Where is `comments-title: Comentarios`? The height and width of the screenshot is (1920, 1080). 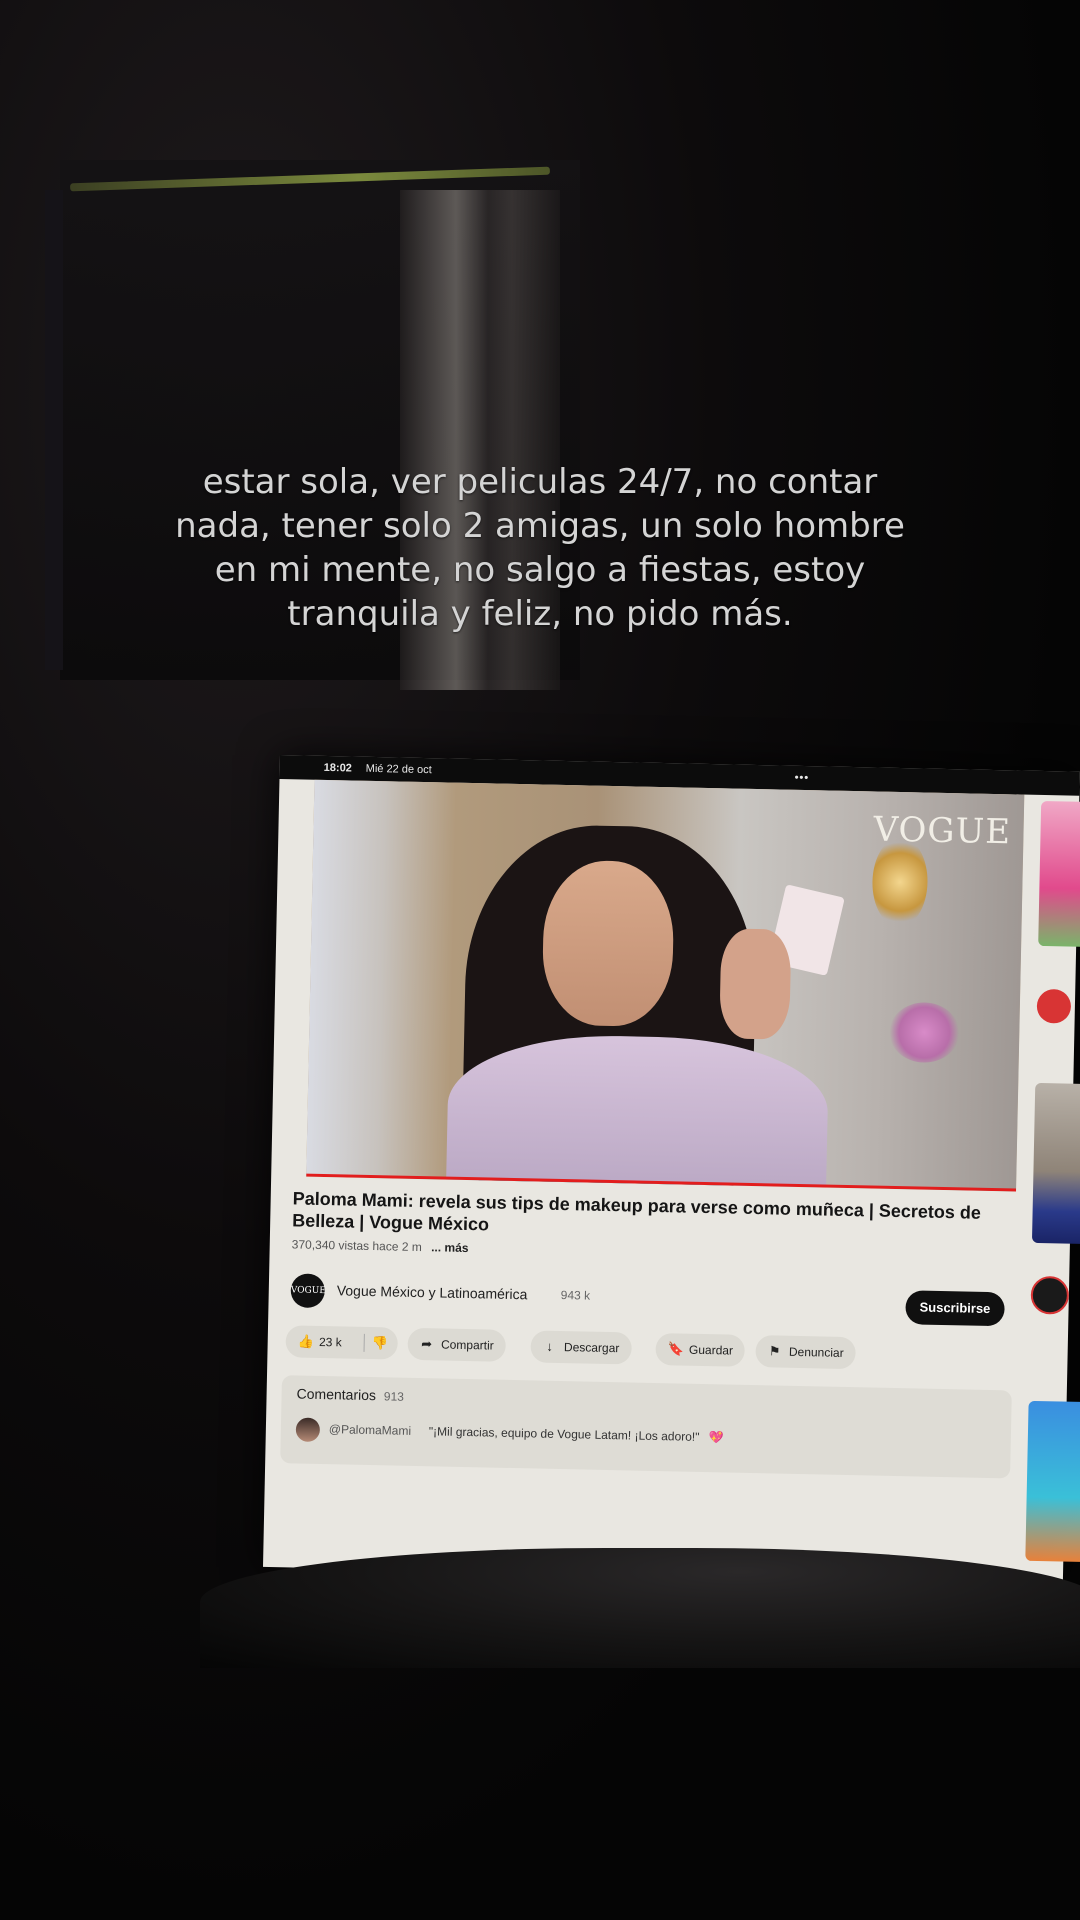 comments-title: Comentarios is located at coordinates (336, 1394).